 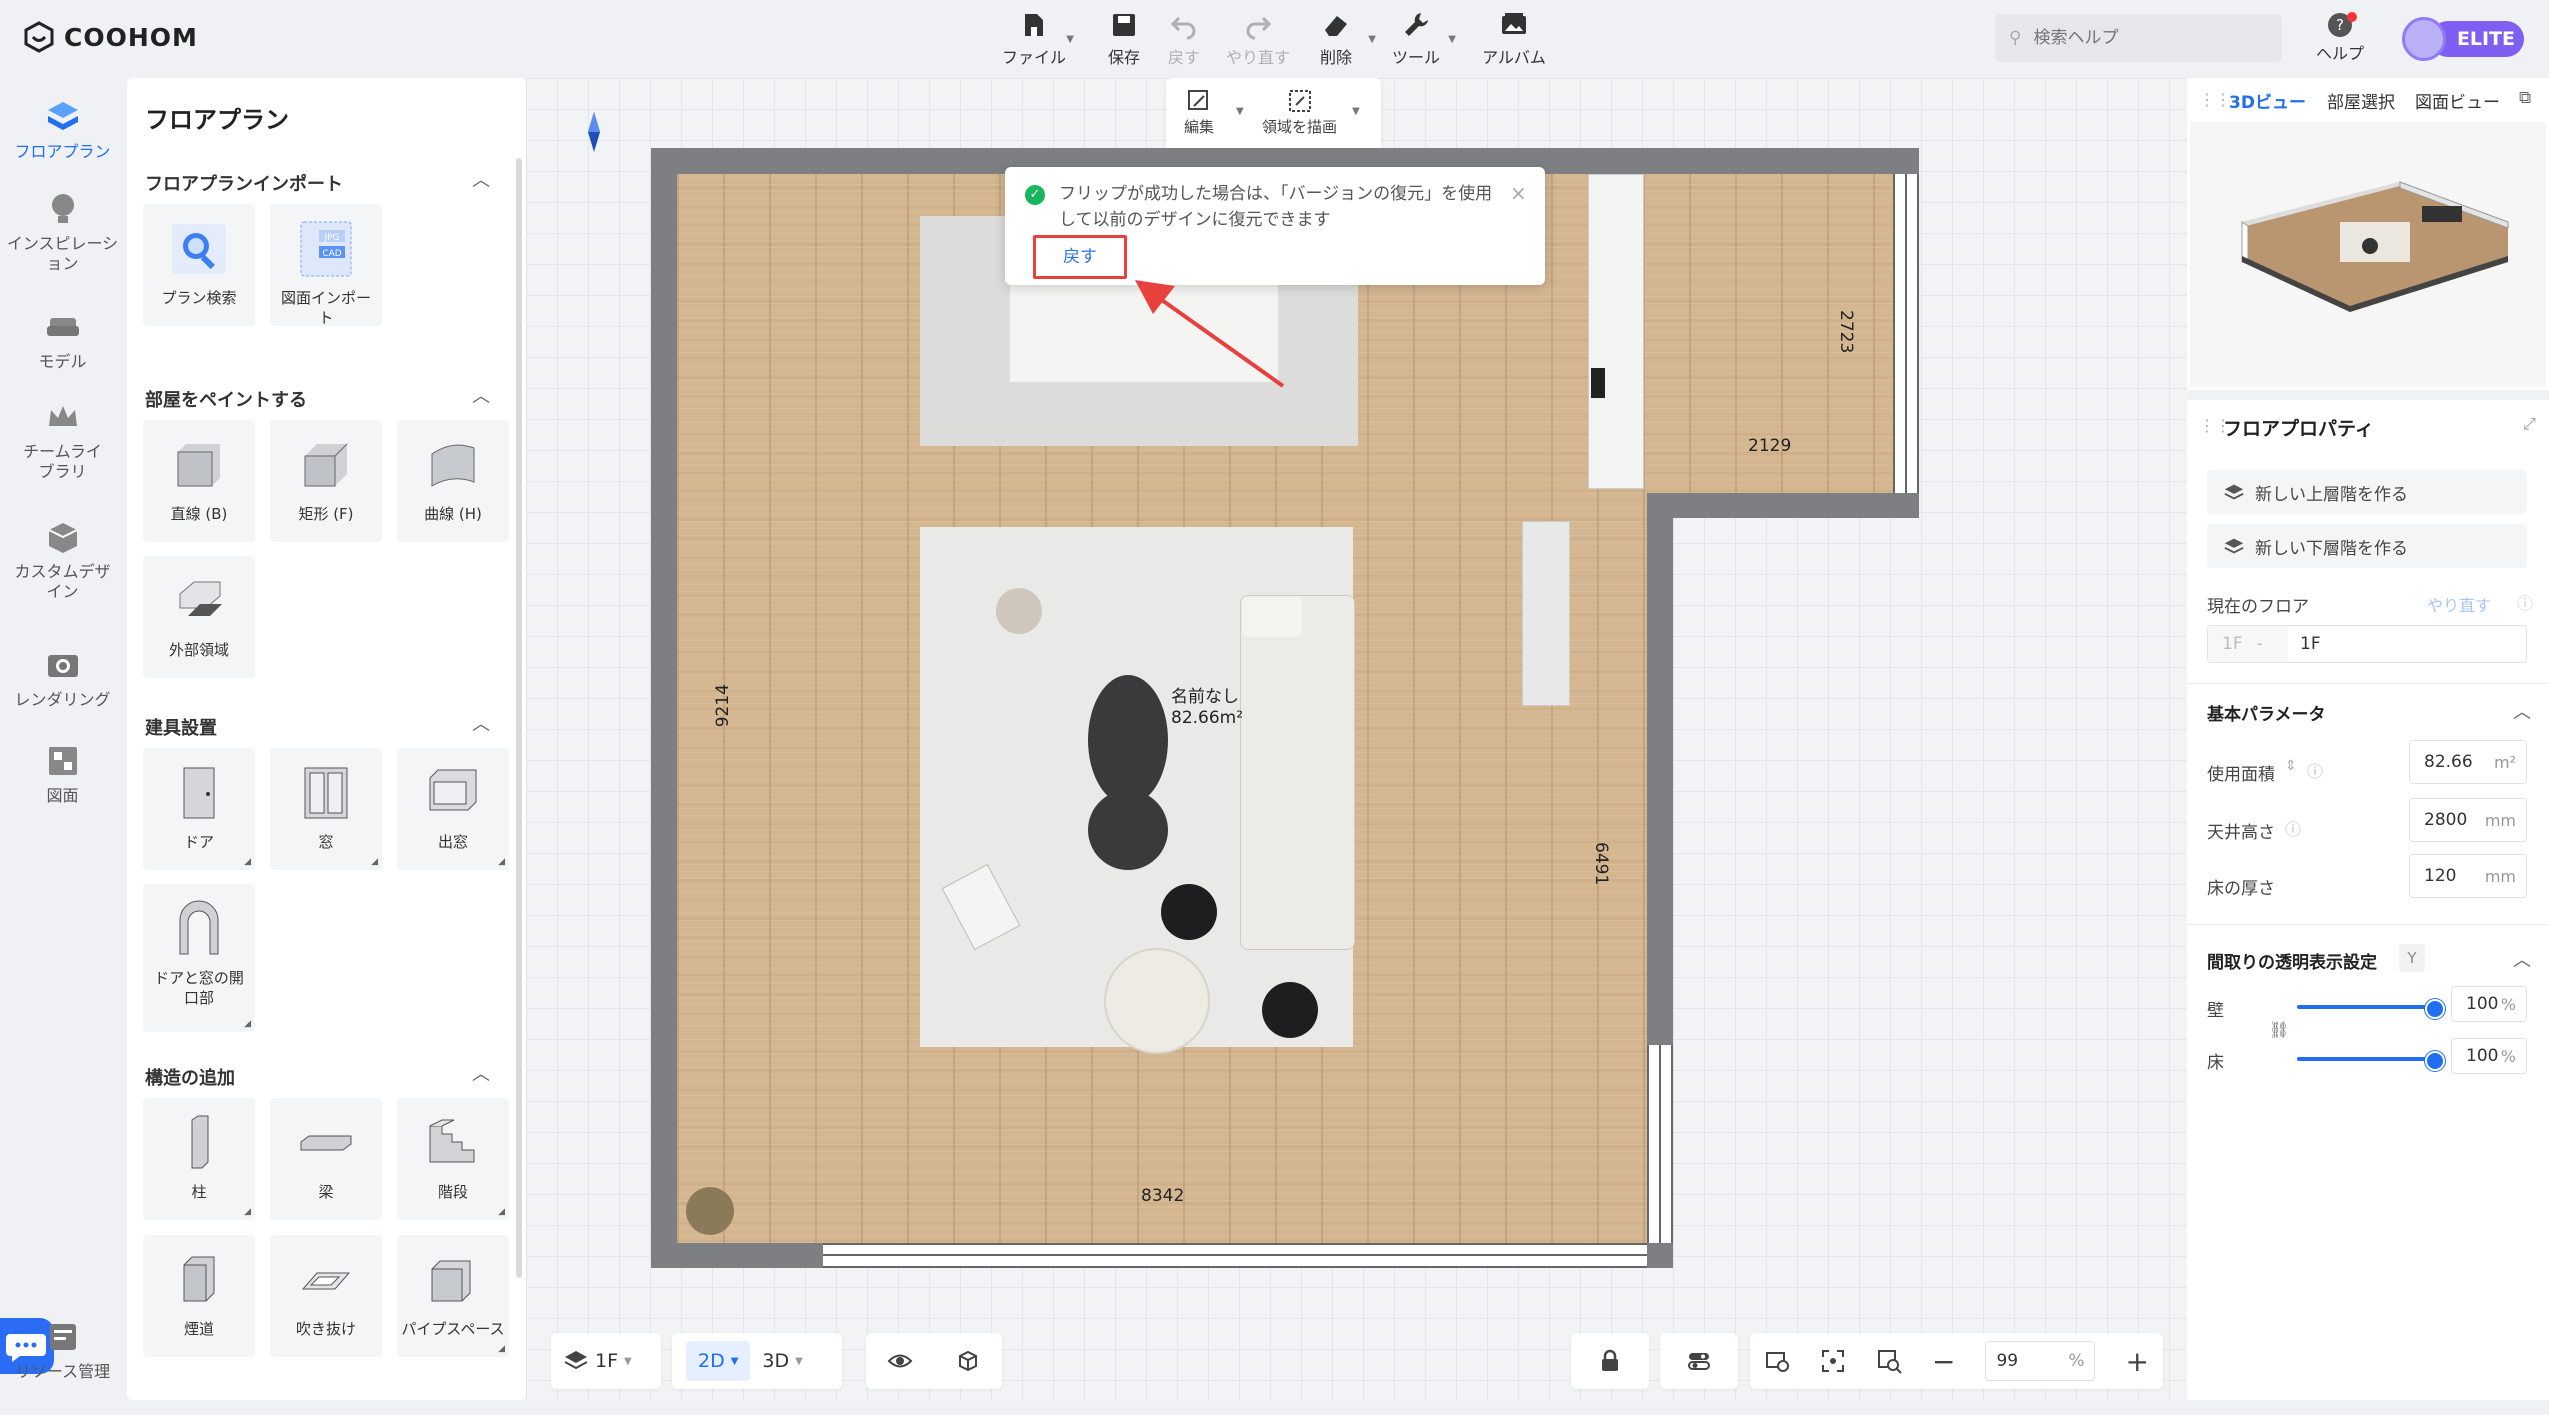 I want to click on flue-card: 煙道, so click(x=199, y=1296).